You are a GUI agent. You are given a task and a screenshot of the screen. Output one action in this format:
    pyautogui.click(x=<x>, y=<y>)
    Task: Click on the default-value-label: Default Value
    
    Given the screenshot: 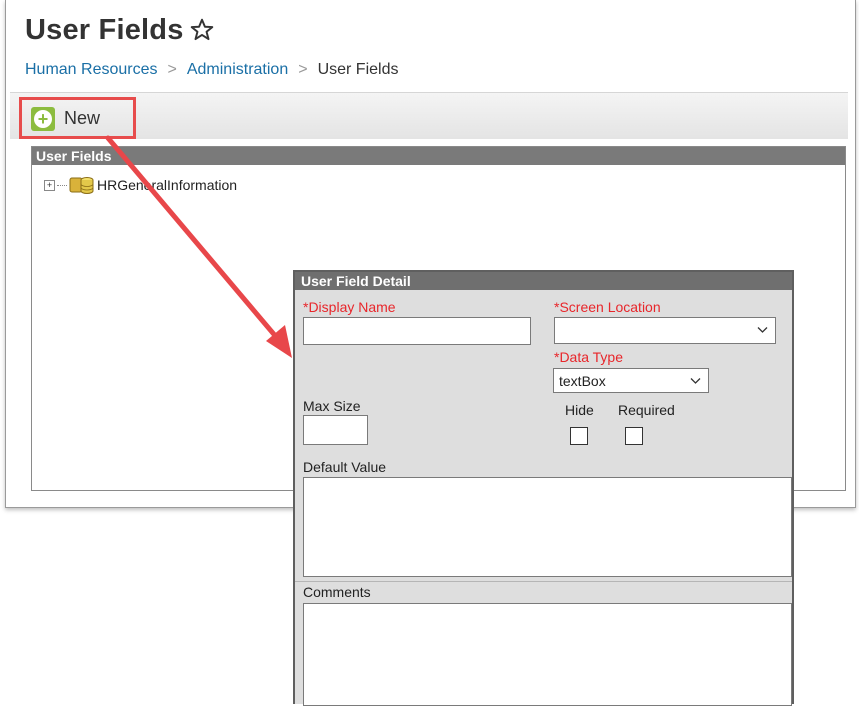 What is the action you would take?
    pyautogui.click(x=345, y=467)
    